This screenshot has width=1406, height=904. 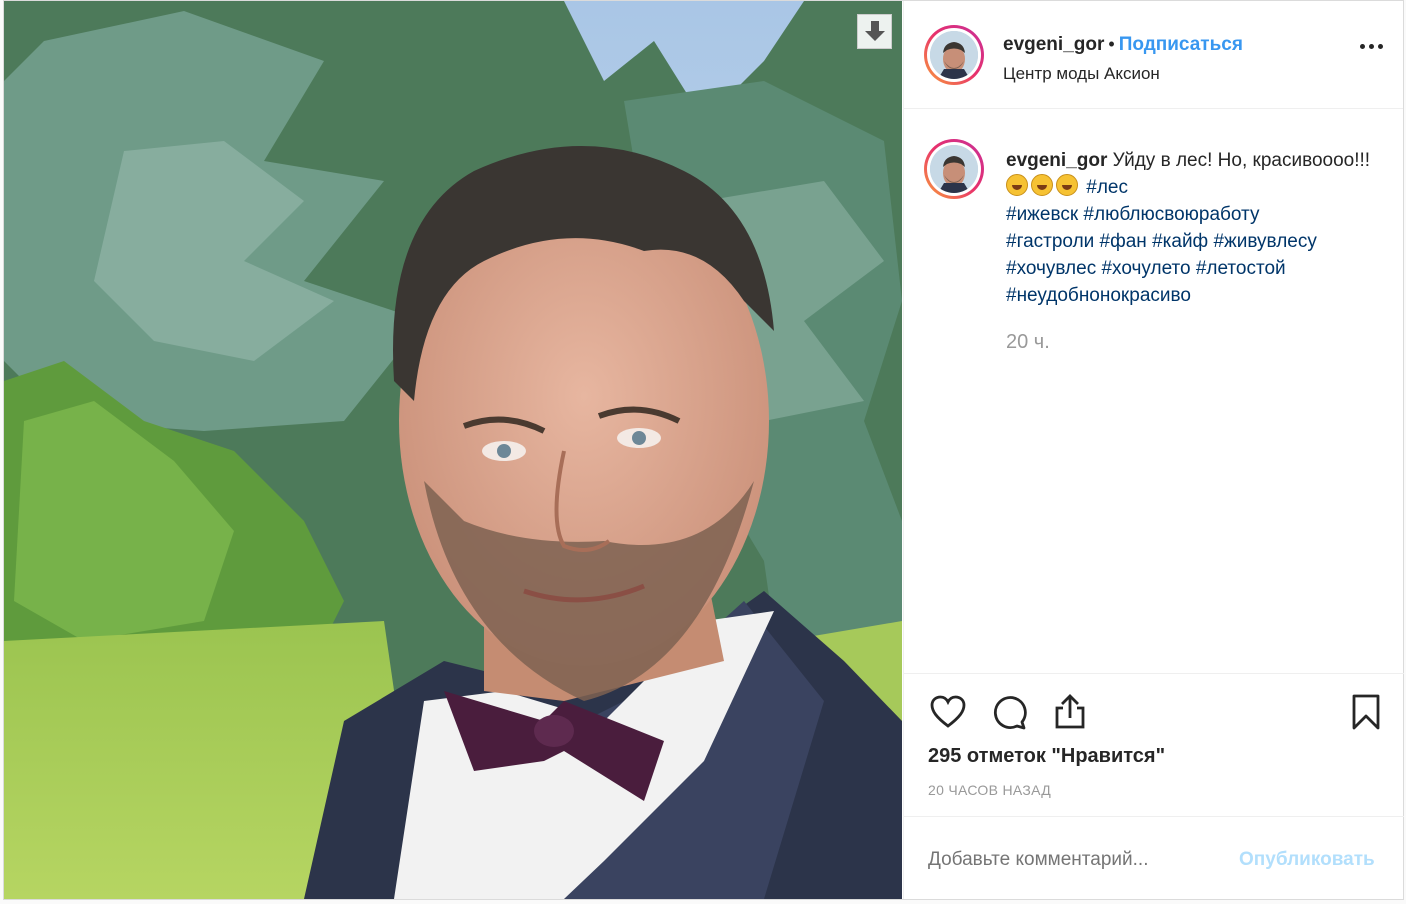 What do you see at coordinates (1307, 860) in the screenshot?
I see `publish-button: Опубликовать` at bounding box center [1307, 860].